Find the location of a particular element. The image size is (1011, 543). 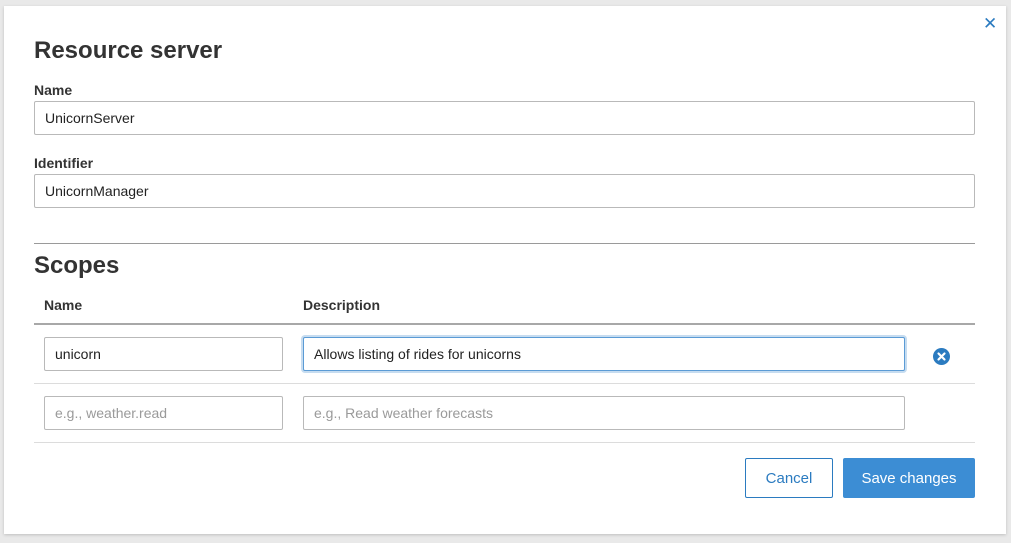

cancel-button: Cancel is located at coordinates (789, 478).